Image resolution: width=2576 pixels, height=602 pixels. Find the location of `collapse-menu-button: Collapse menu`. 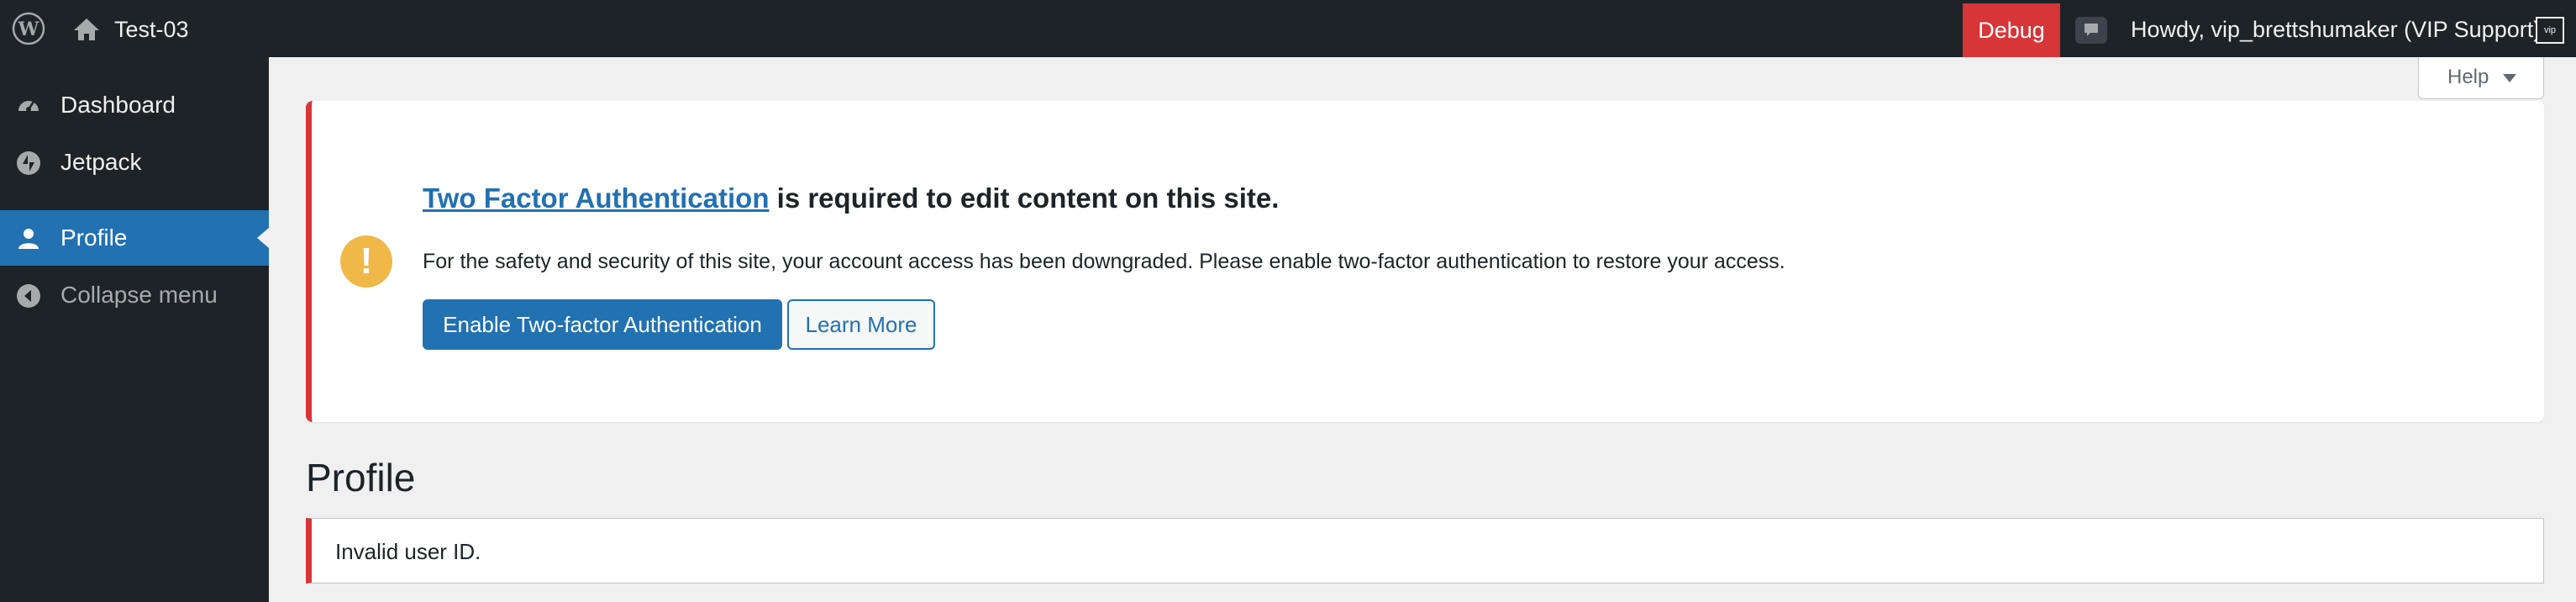

collapse-menu-button: Collapse menu is located at coordinates (134, 295).